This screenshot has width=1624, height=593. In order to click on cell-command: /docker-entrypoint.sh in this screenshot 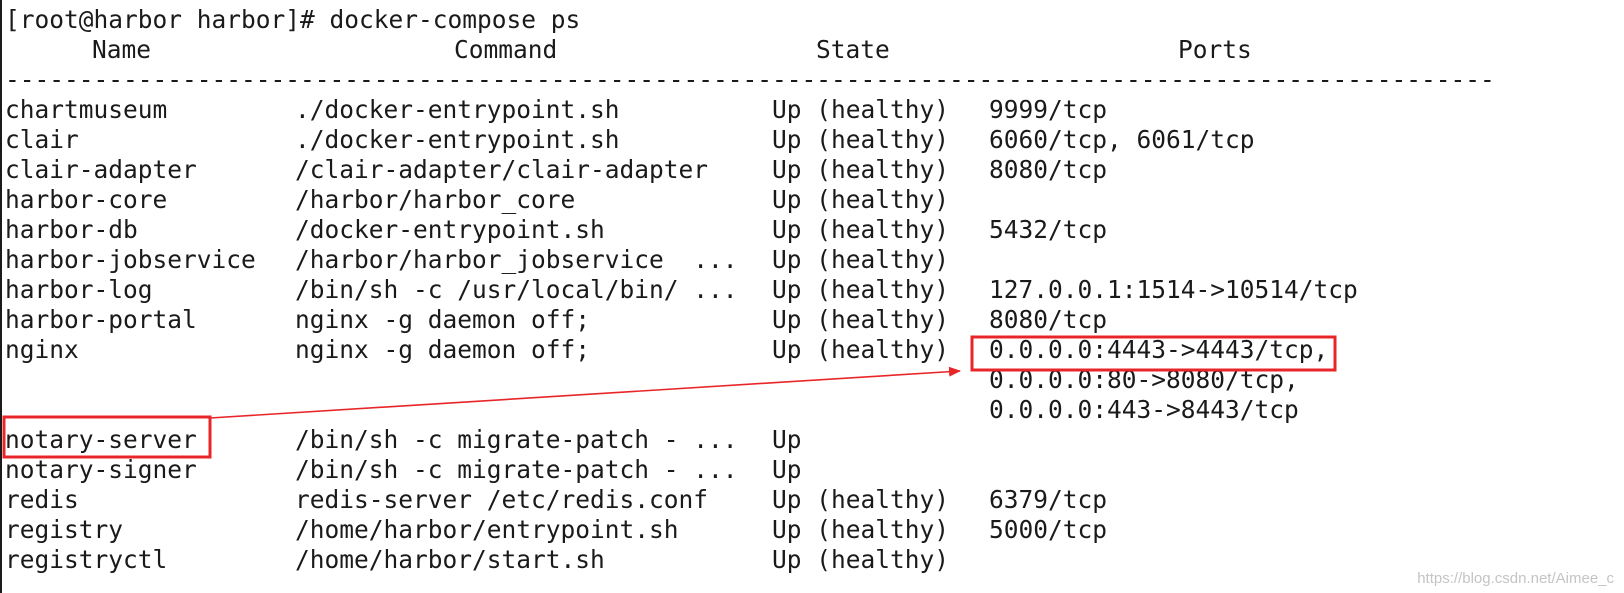, I will do `click(450, 229)`.